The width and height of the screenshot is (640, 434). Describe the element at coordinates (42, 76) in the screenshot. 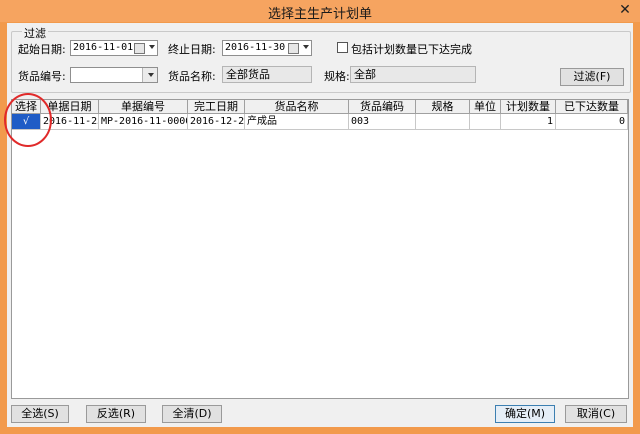

I see `goods-code-label: 货品编号:` at that location.